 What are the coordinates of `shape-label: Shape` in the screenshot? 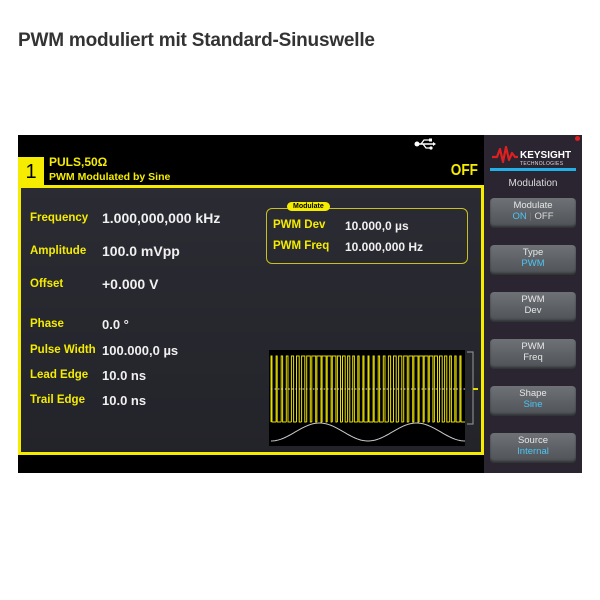 It's located at (533, 393).